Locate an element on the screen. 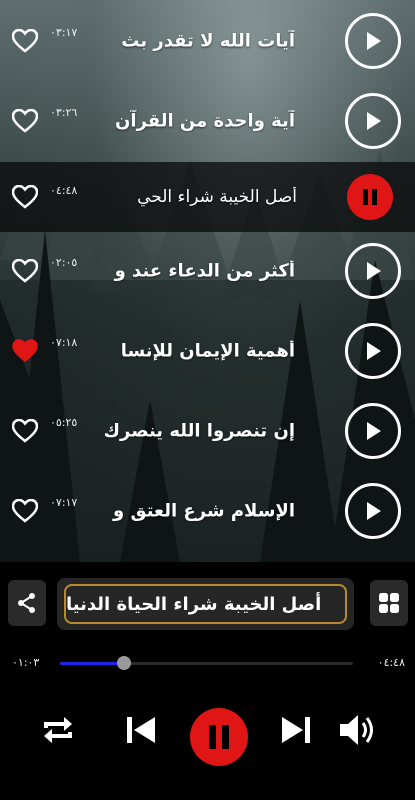  grid-icon is located at coordinates (389, 603).